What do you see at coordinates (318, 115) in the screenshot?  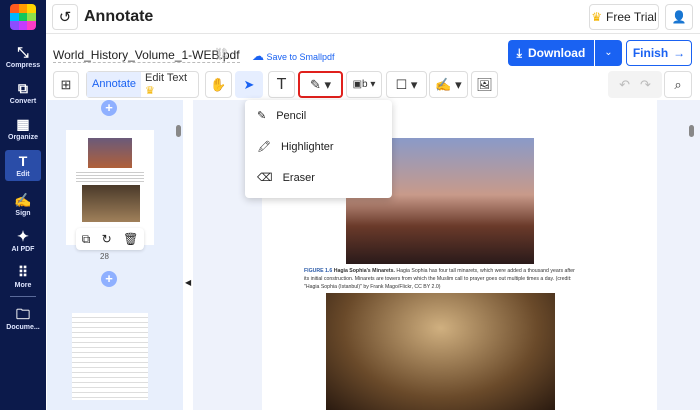 I see `menu-item-pencil: ✎ Pencil` at bounding box center [318, 115].